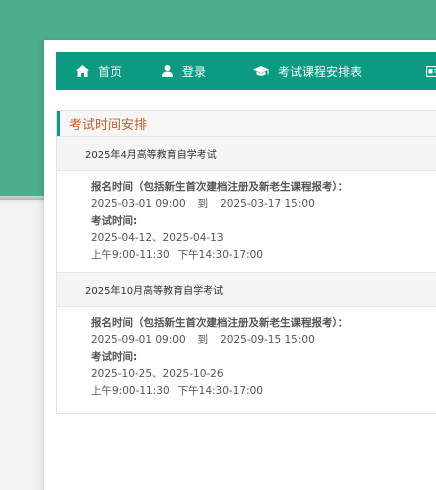 Image resolution: width=436 pixels, height=490 pixels. I want to click on panel-header: 考试时间安排, so click(246, 123).